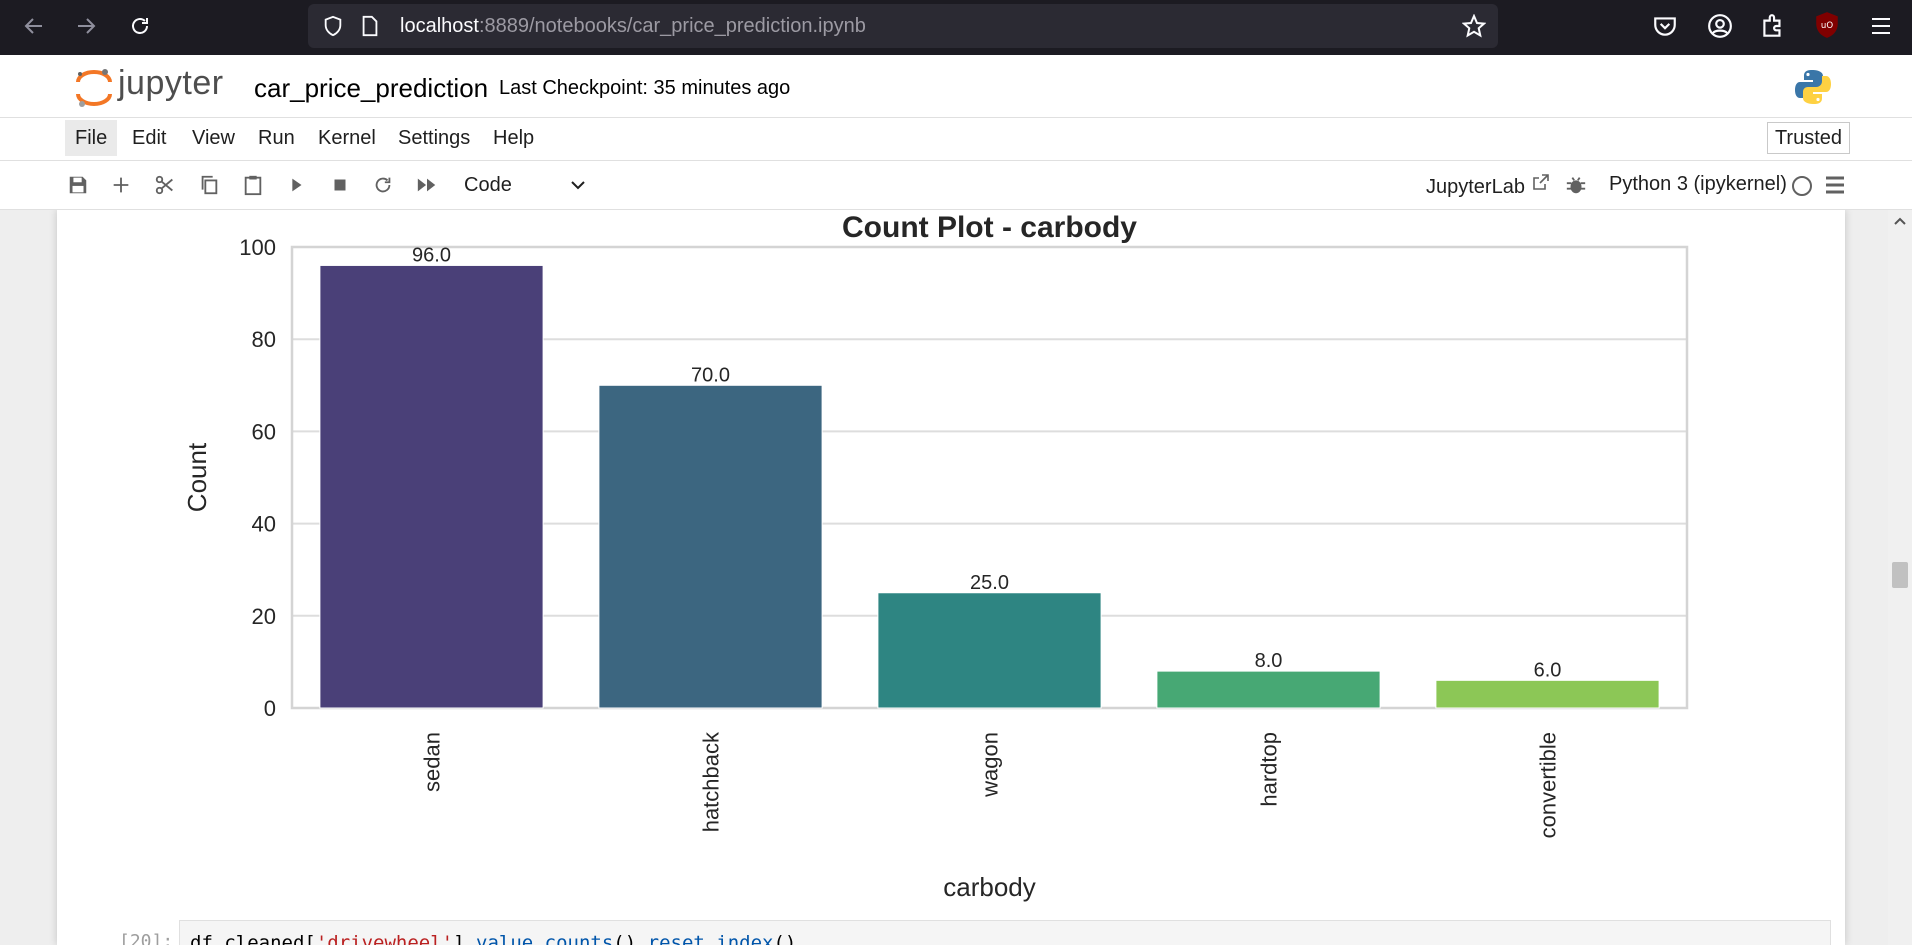 The width and height of the screenshot is (1912, 945). I want to click on y-tick-label: 80, so click(264, 339).